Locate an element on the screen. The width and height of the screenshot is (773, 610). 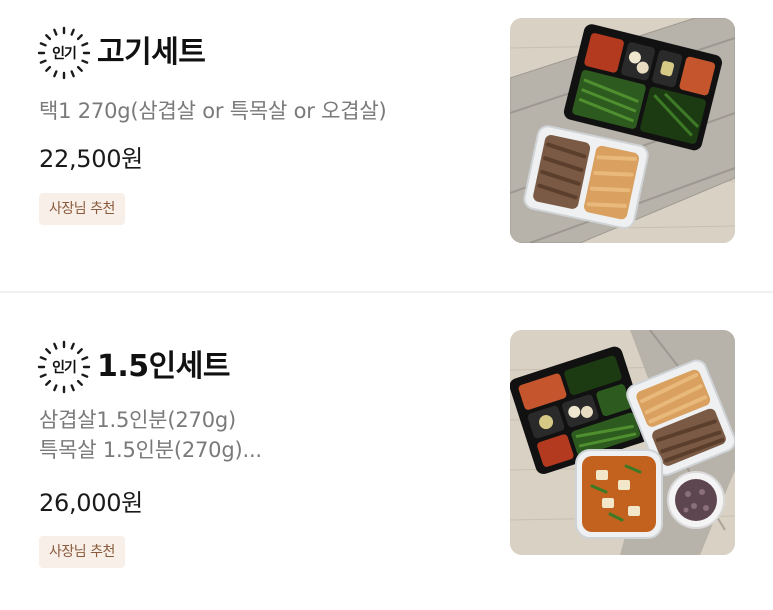
menu-item-name: 고기세트 is located at coordinates (151, 52).